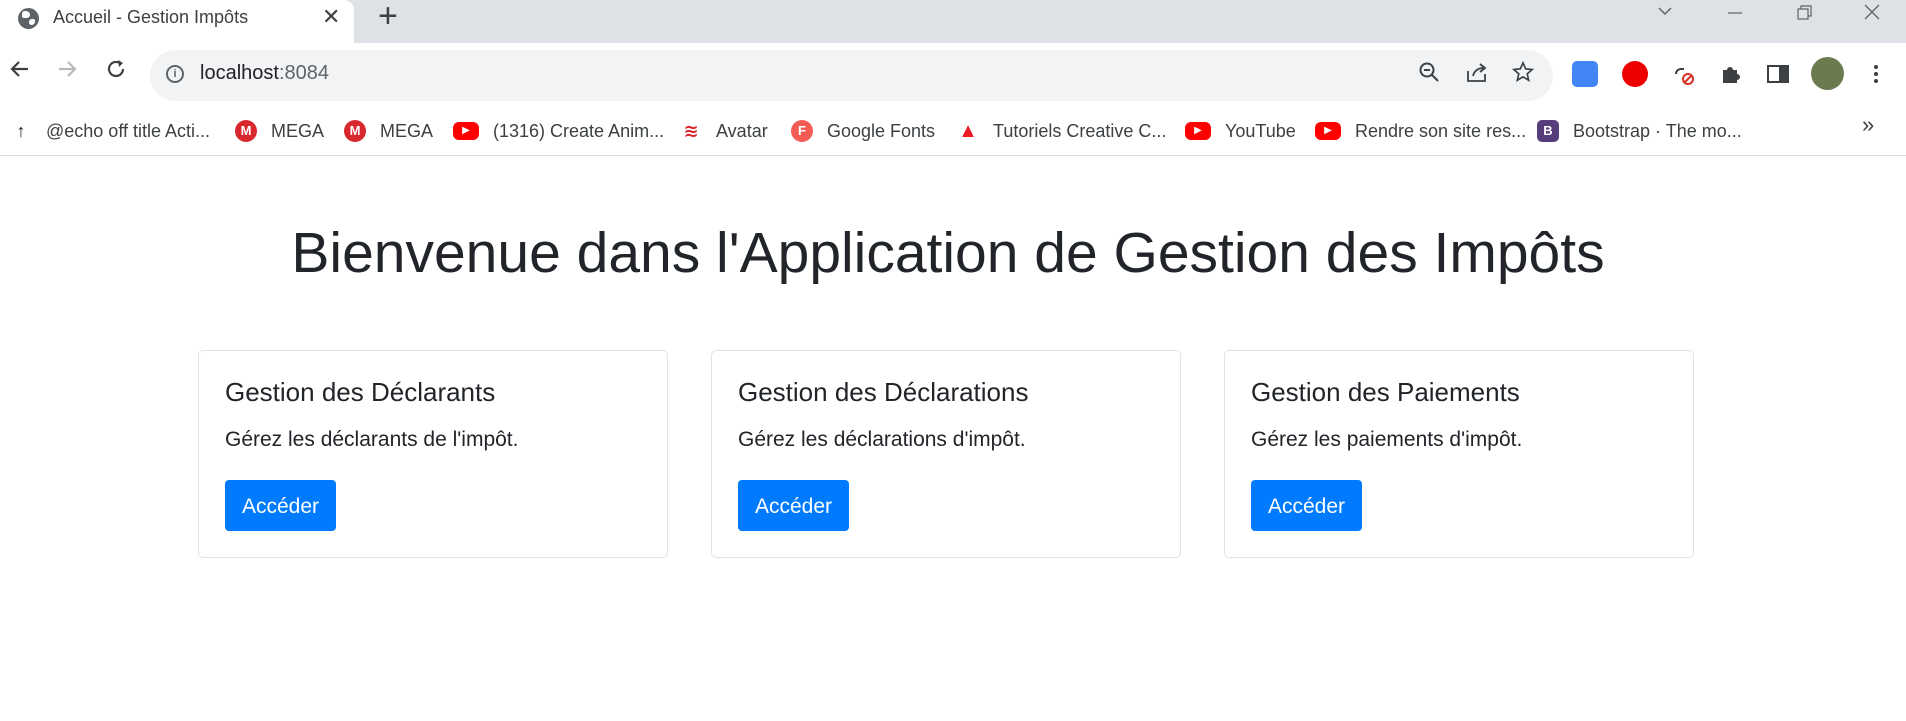 This screenshot has height=721, width=1906. What do you see at coordinates (116, 72) in the screenshot?
I see `reload-icon` at bounding box center [116, 72].